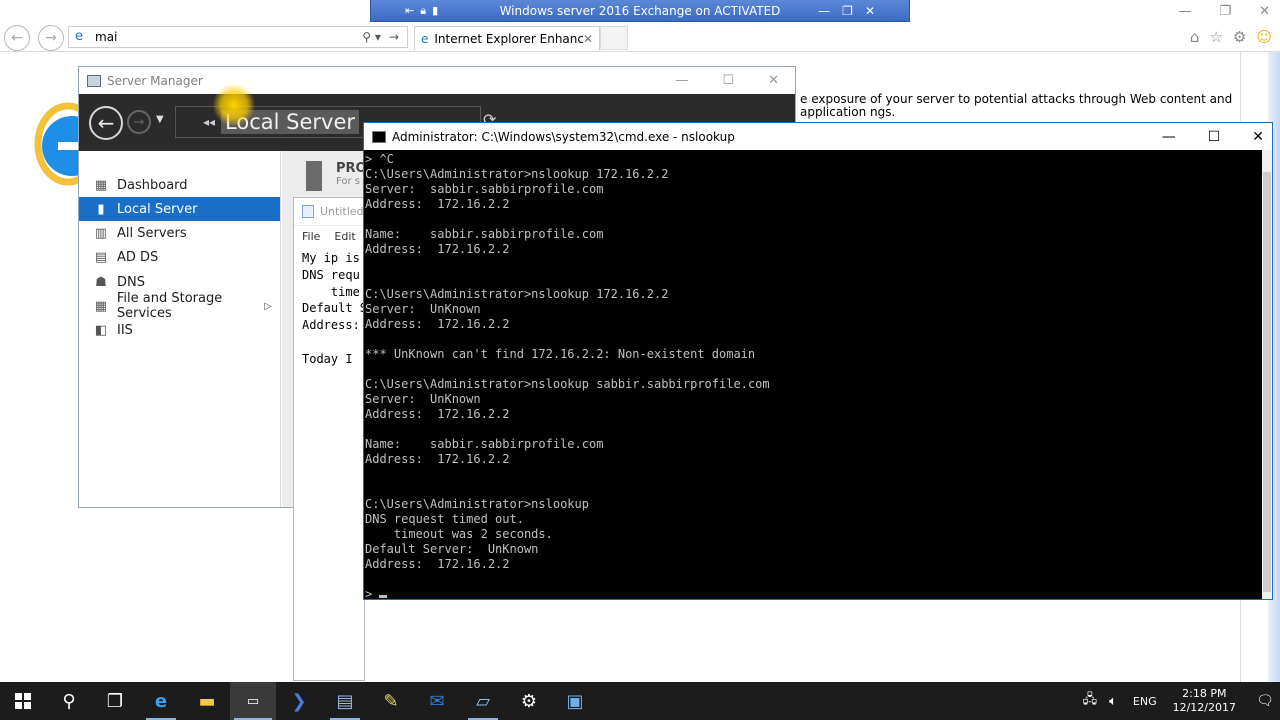 The width and height of the screenshot is (1280, 720). I want to click on cmd-scroll-thumb, so click(1267, 382).